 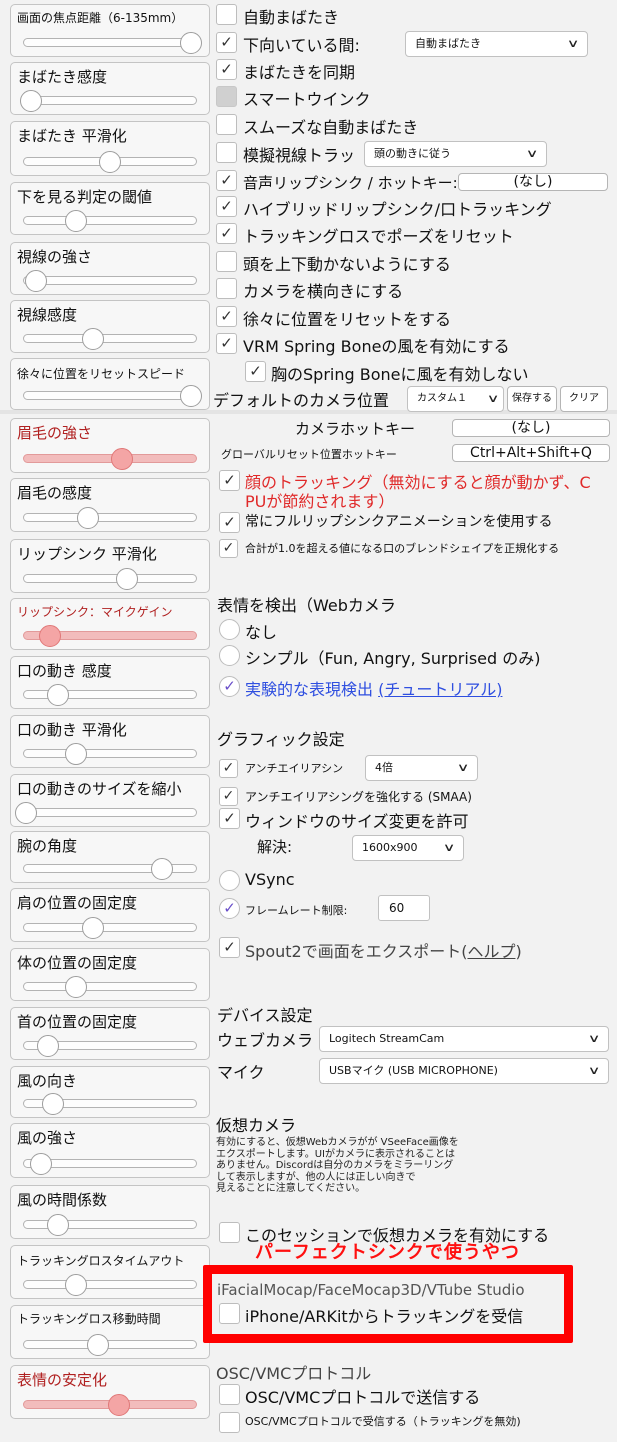 What do you see at coordinates (228, 768) in the screenshot?
I see `aa-checkbox: ✓` at bounding box center [228, 768].